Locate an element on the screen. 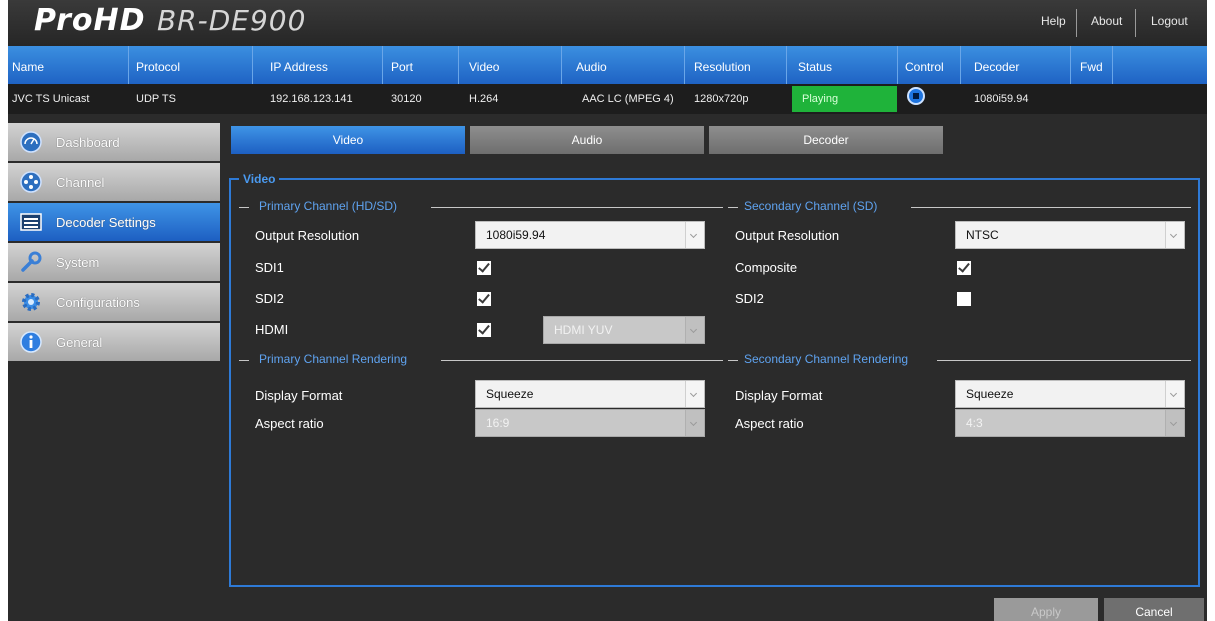  sidebar-item-general: General is located at coordinates (114, 342).